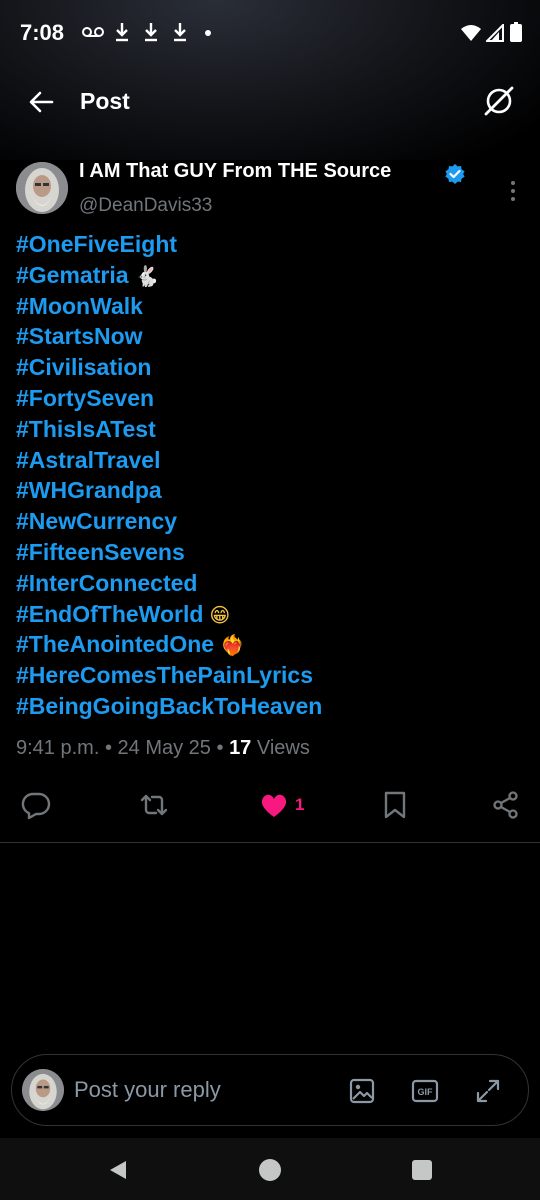  Describe the element at coordinates (422, 1170) in the screenshot. I see `nav-recents-icon` at that location.